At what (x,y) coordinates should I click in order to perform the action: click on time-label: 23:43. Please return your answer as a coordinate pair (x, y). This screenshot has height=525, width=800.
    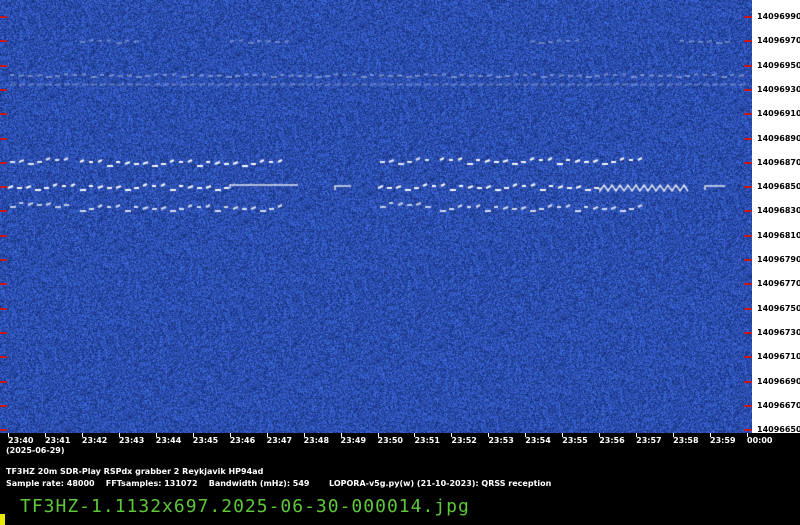
    Looking at the image, I should click on (131, 440).